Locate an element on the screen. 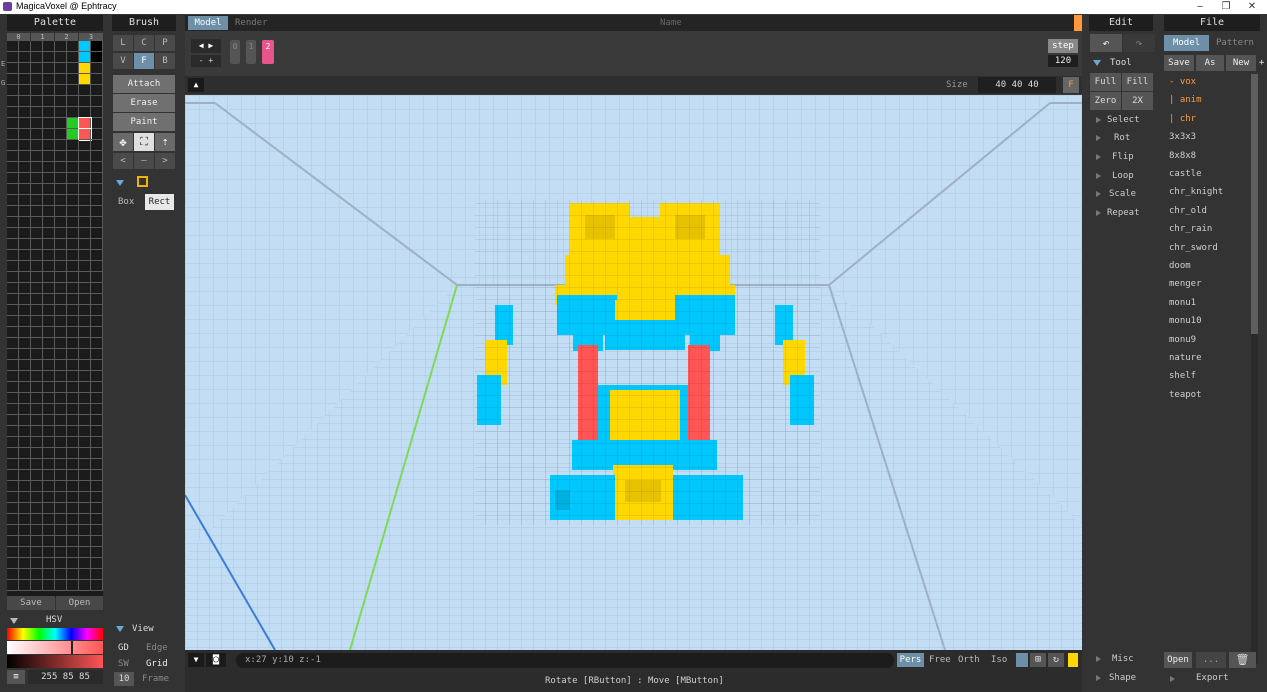 Image resolution: width=1267 pixels, height=692 pixels. shape-expand-icon is located at coordinates (1098, 678).